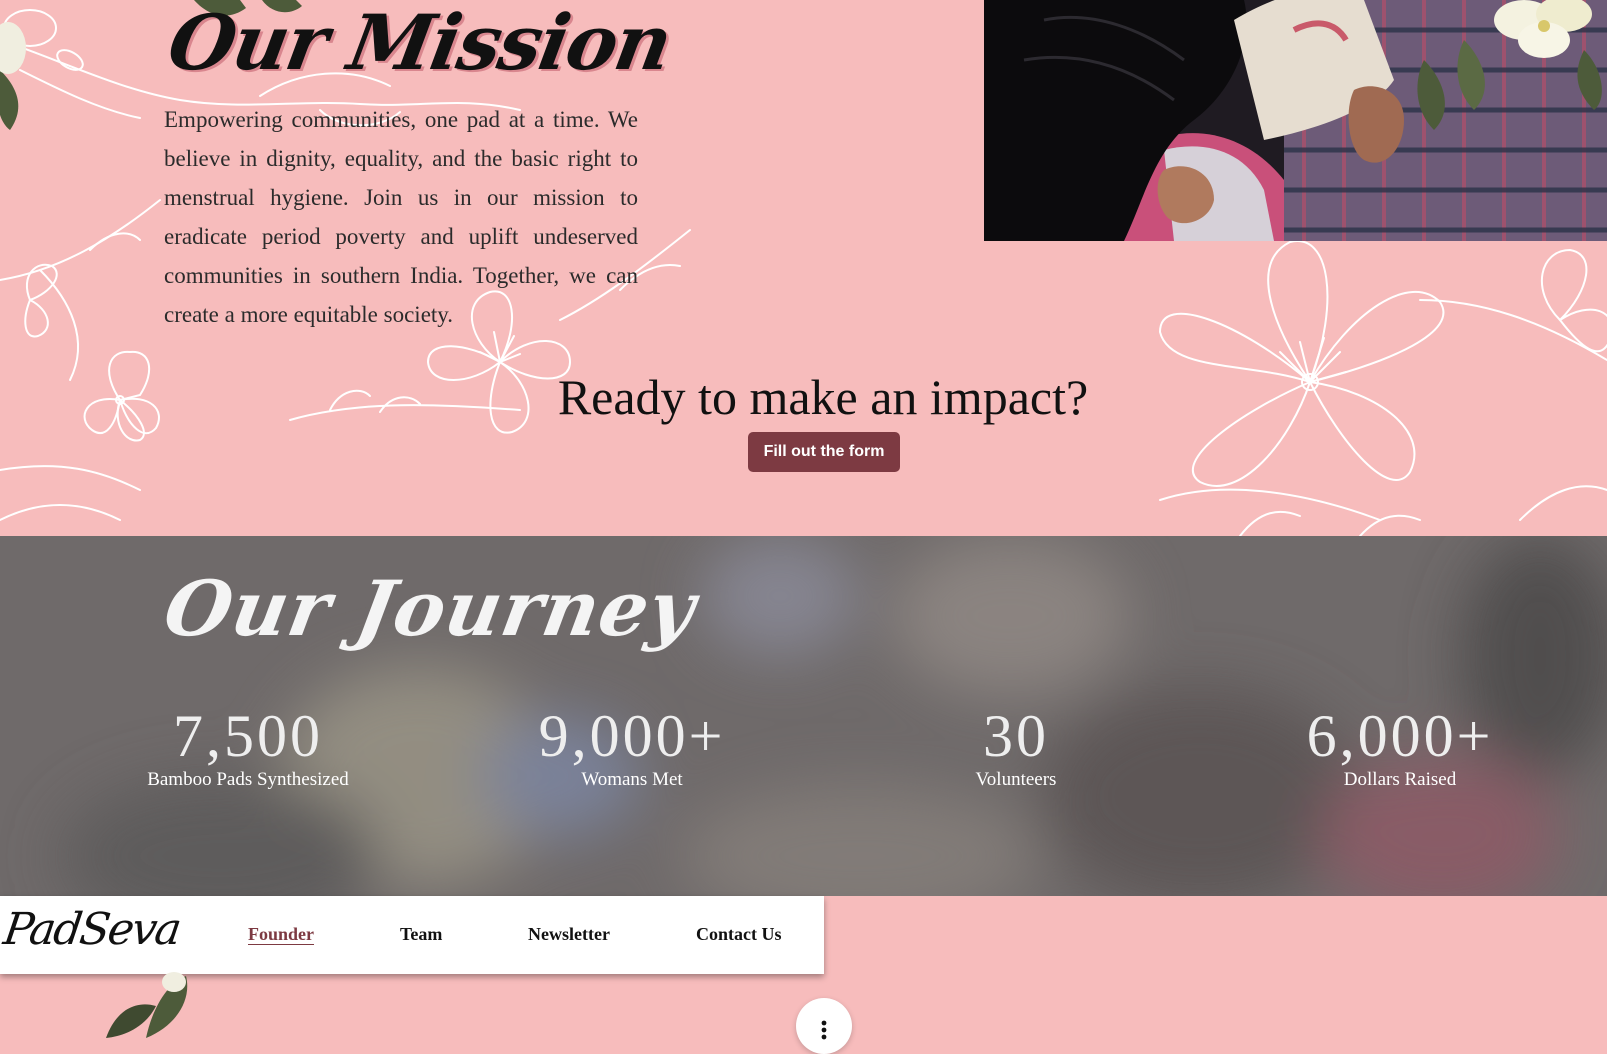 This screenshot has width=1607, height=1054. I want to click on mission-photo, so click(1295, 120).